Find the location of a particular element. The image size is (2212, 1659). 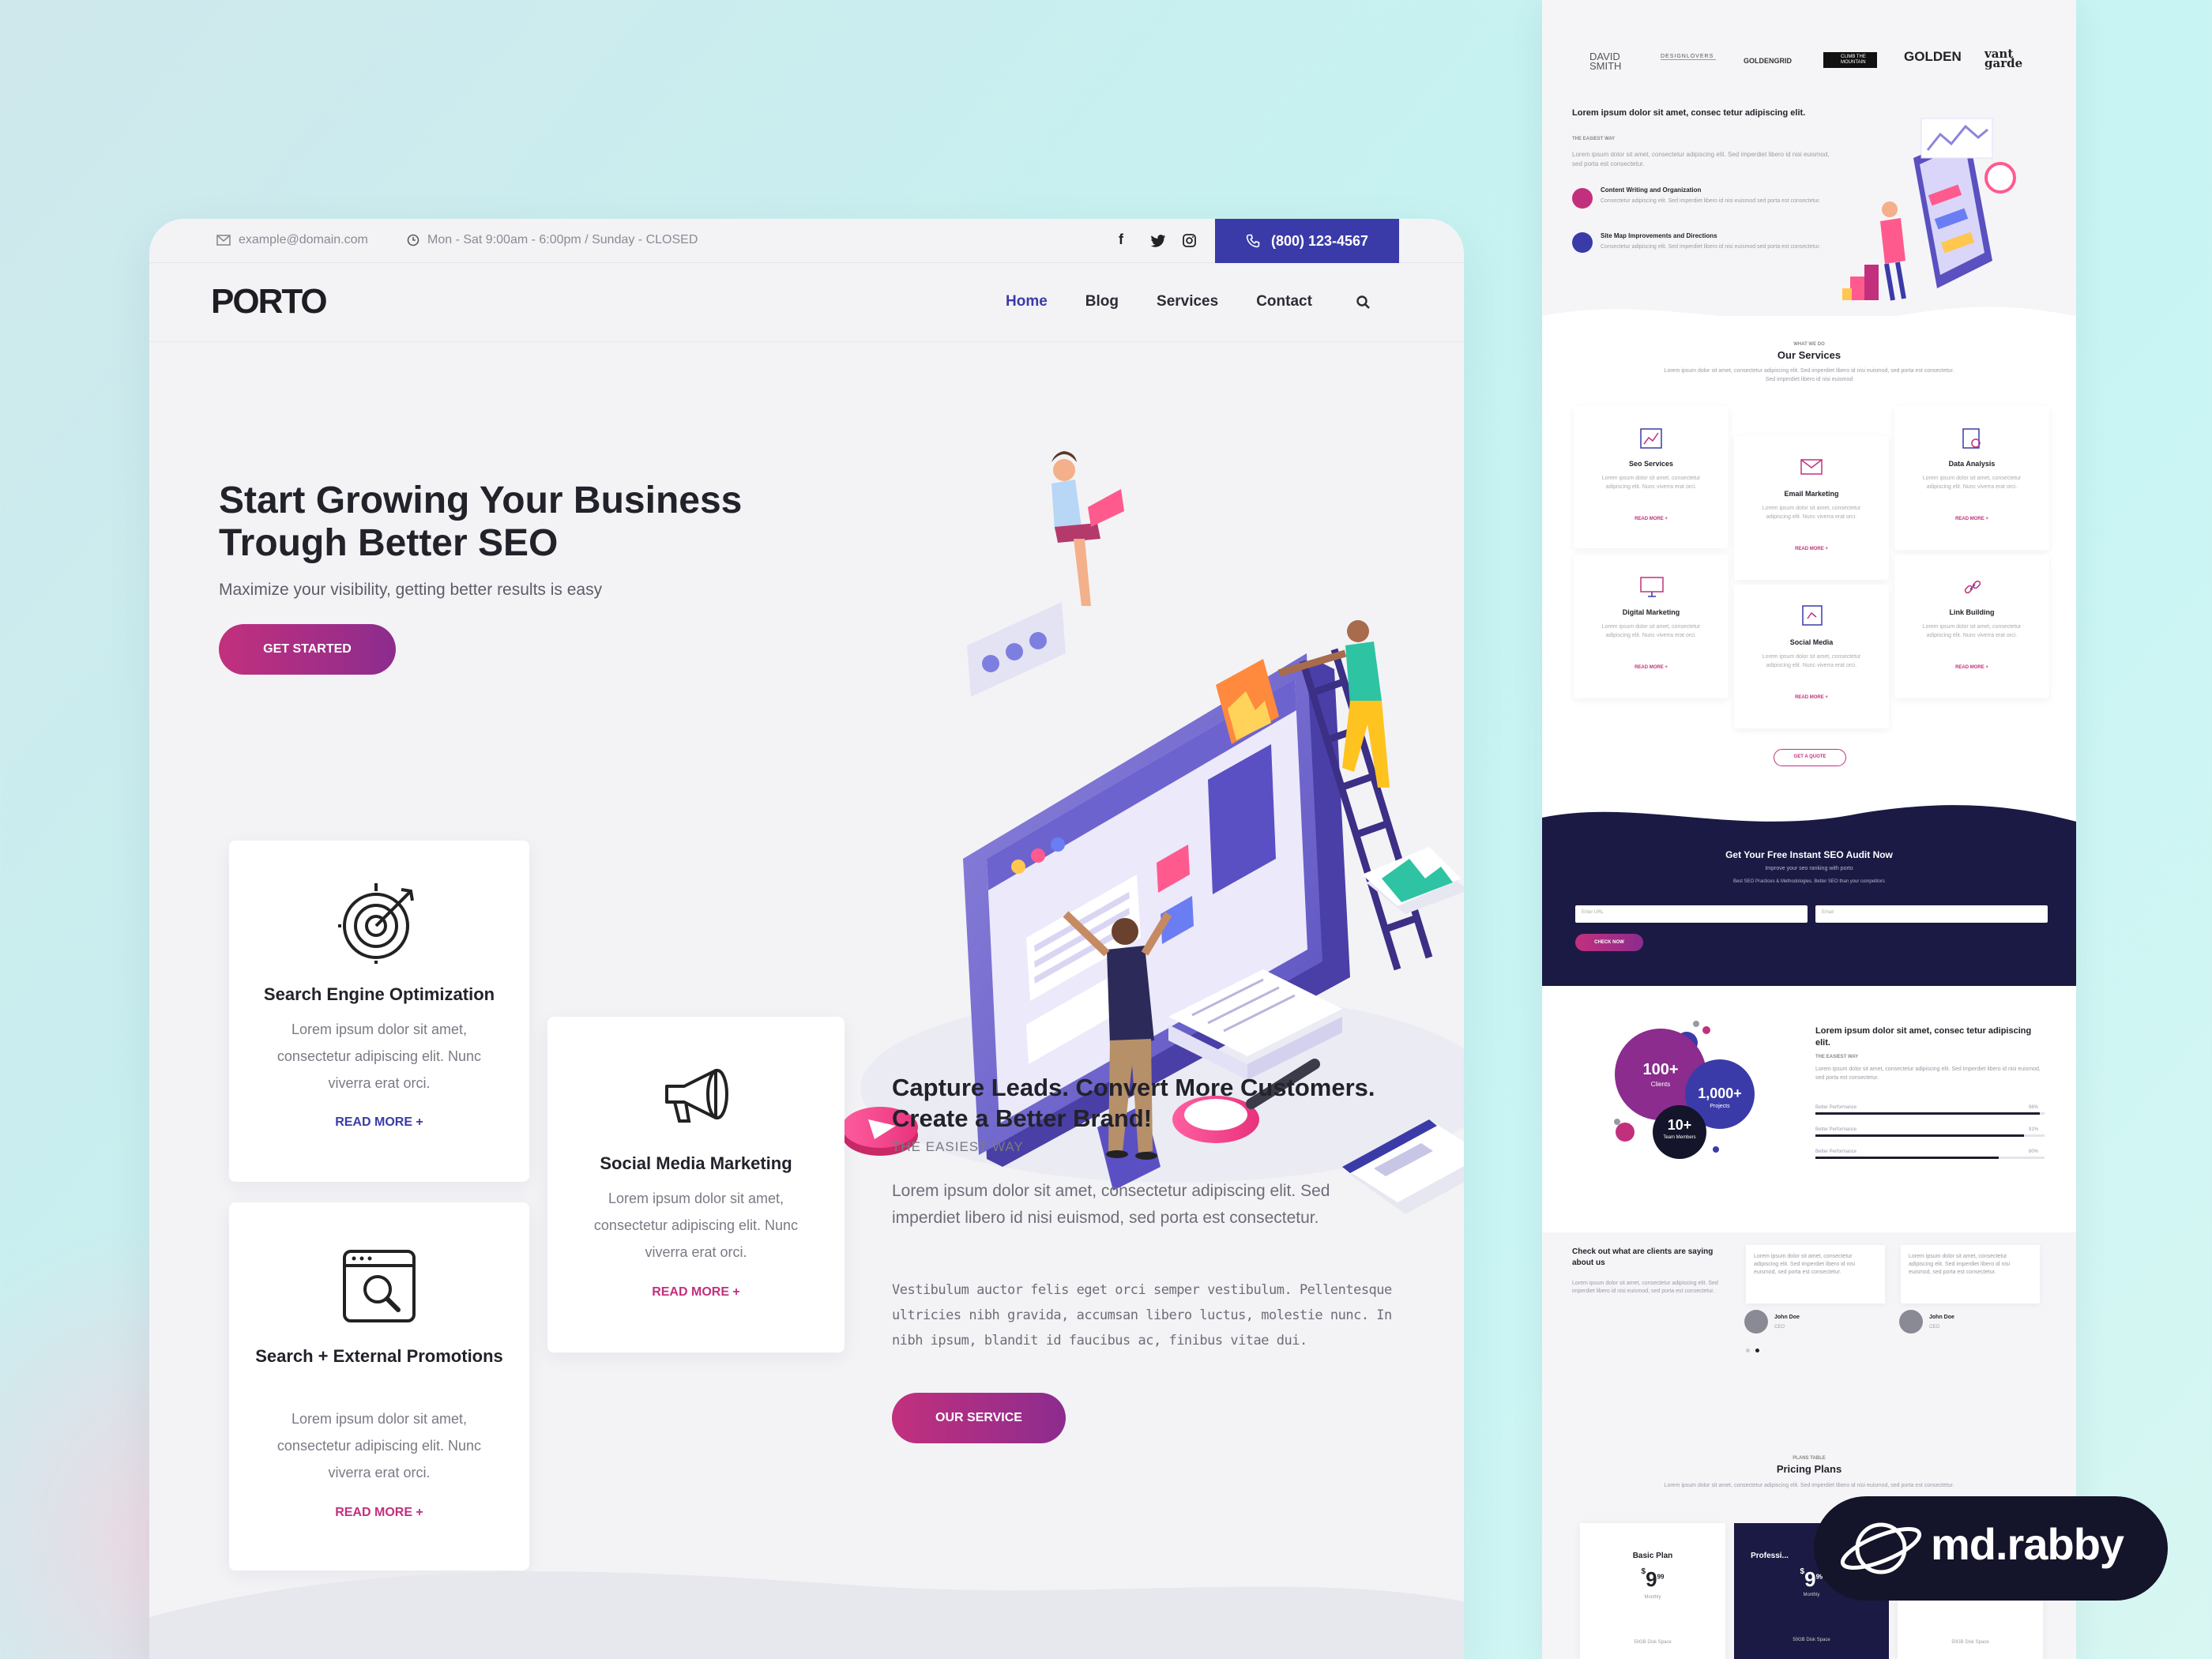

email-input: Email is located at coordinates (1932, 914).